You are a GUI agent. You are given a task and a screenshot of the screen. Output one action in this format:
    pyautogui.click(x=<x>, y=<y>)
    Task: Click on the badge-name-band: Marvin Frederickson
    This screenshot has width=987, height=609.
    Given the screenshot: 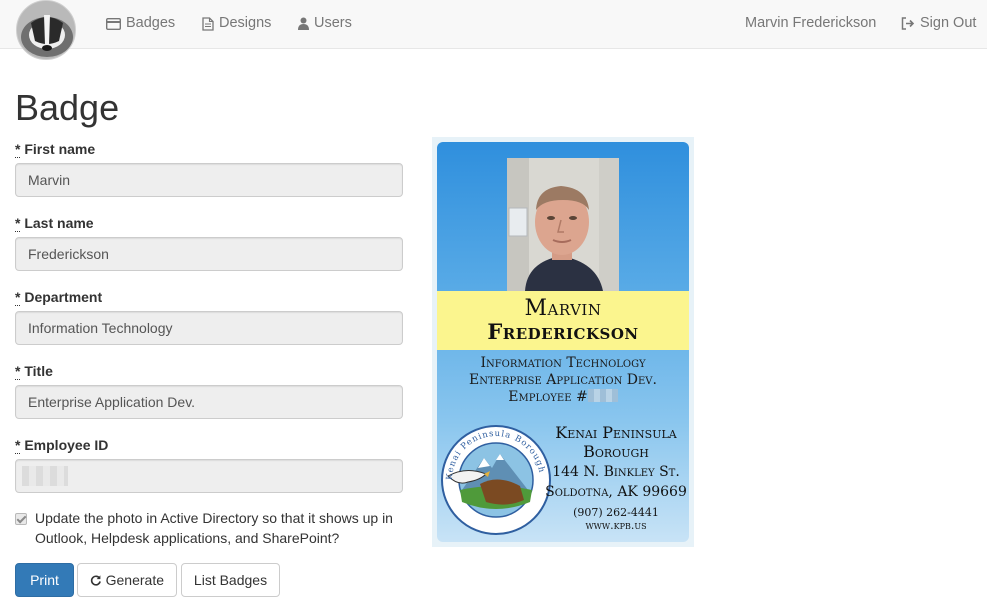 What is the action you would take?
    pyautogui.click(x=563, y=320)
    